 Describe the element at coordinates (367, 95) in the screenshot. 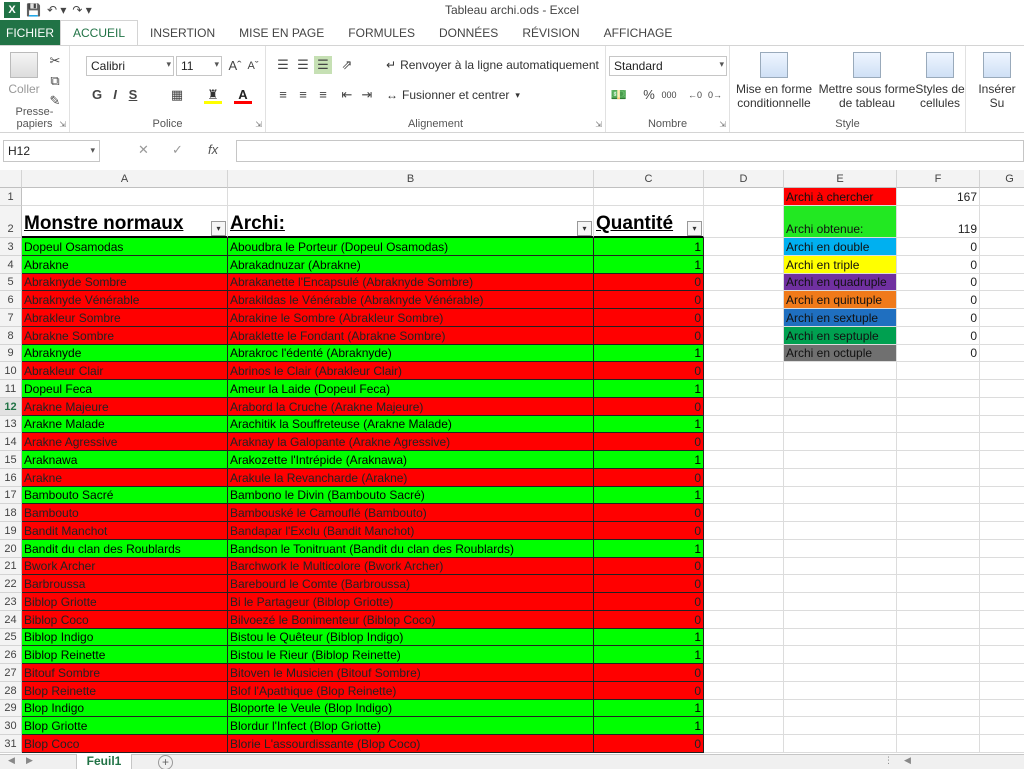

I see `increase-indent-icon: ⇥` at that location.